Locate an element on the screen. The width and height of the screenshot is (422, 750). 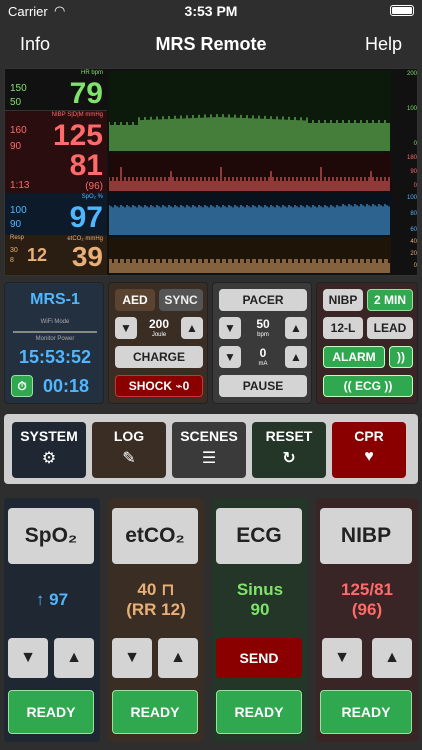
hr-low-limit: 50 is located at coordinates (16, 102).